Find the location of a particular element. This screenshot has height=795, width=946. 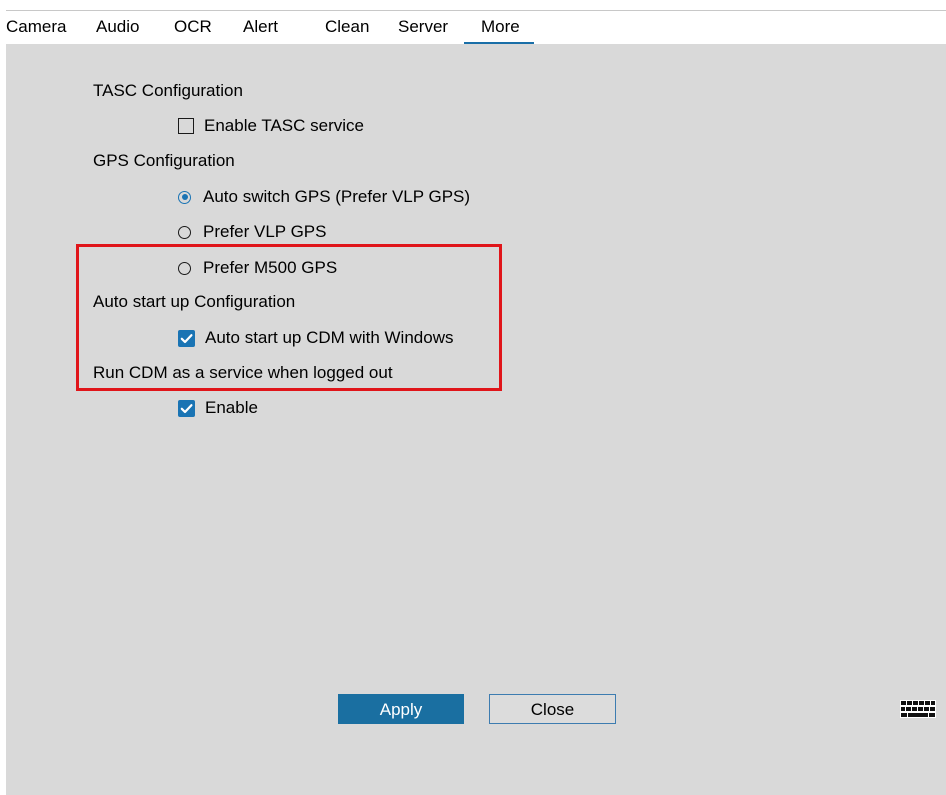

tab-ocr: OCR is located at coordinates (193, 27).